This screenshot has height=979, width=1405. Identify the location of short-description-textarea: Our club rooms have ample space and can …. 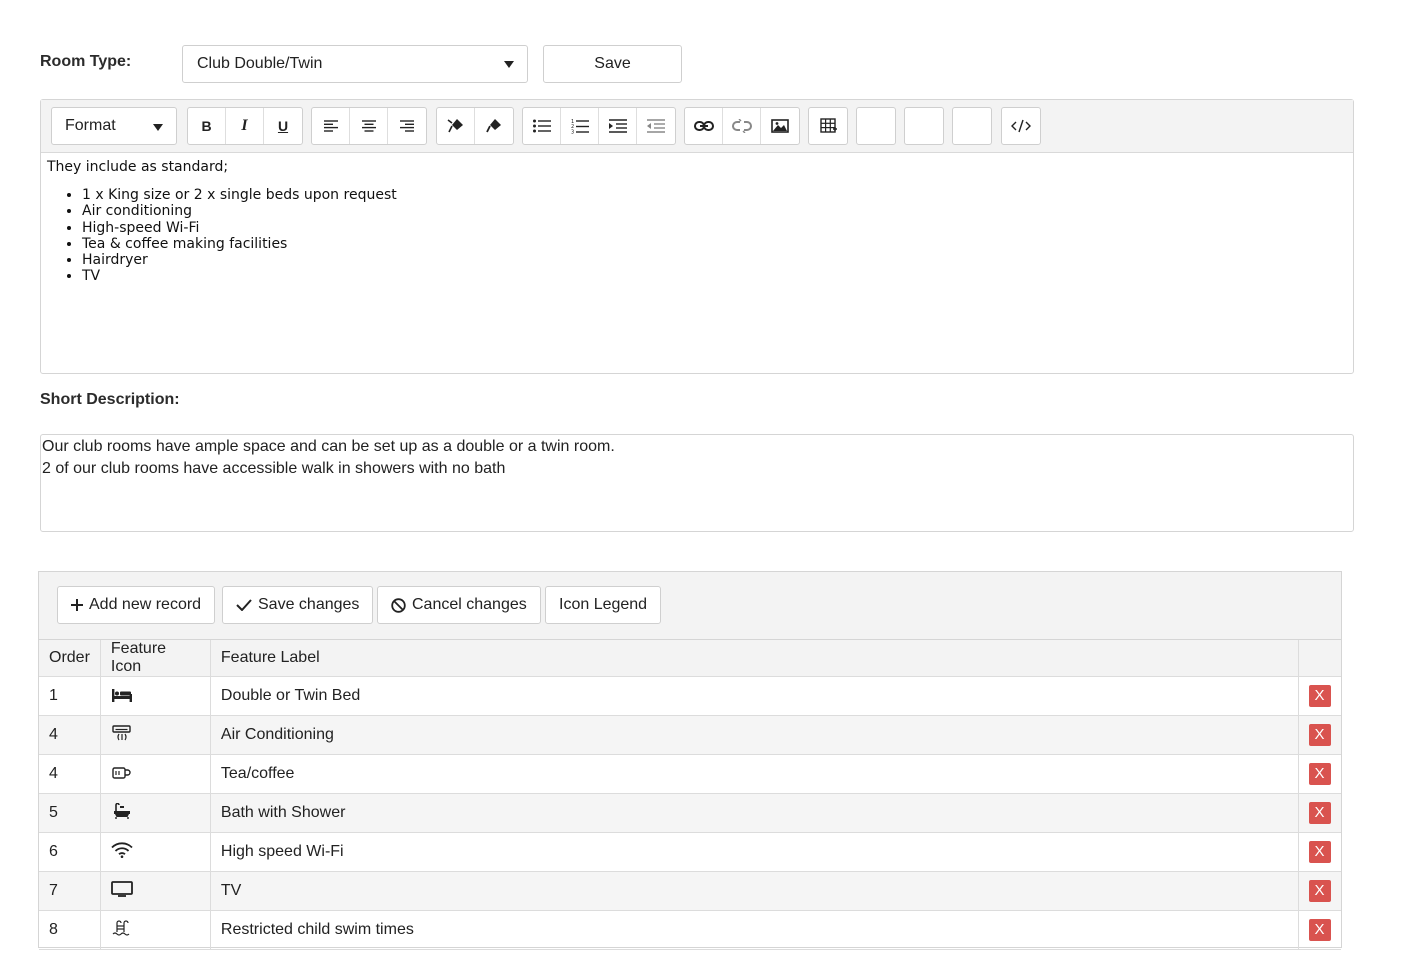
(697, 483).